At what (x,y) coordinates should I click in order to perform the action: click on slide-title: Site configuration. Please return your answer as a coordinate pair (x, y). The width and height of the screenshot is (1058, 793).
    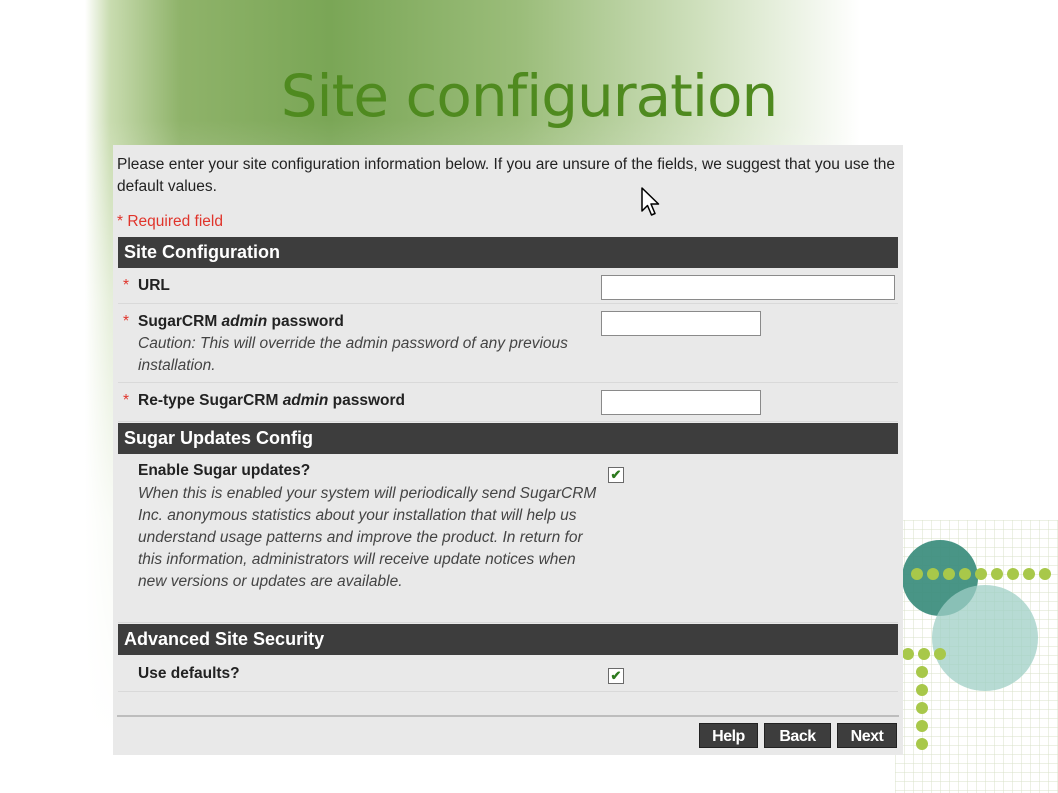
    Looking at the image, I should click on (529, 96).